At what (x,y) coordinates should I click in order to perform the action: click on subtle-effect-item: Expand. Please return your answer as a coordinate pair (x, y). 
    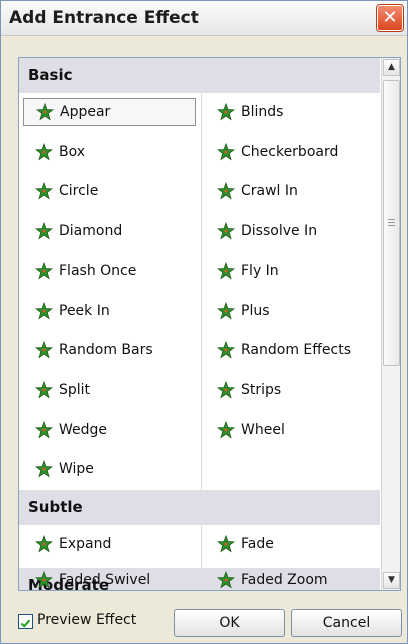
    Looking at the image, I should click on (109, 544).